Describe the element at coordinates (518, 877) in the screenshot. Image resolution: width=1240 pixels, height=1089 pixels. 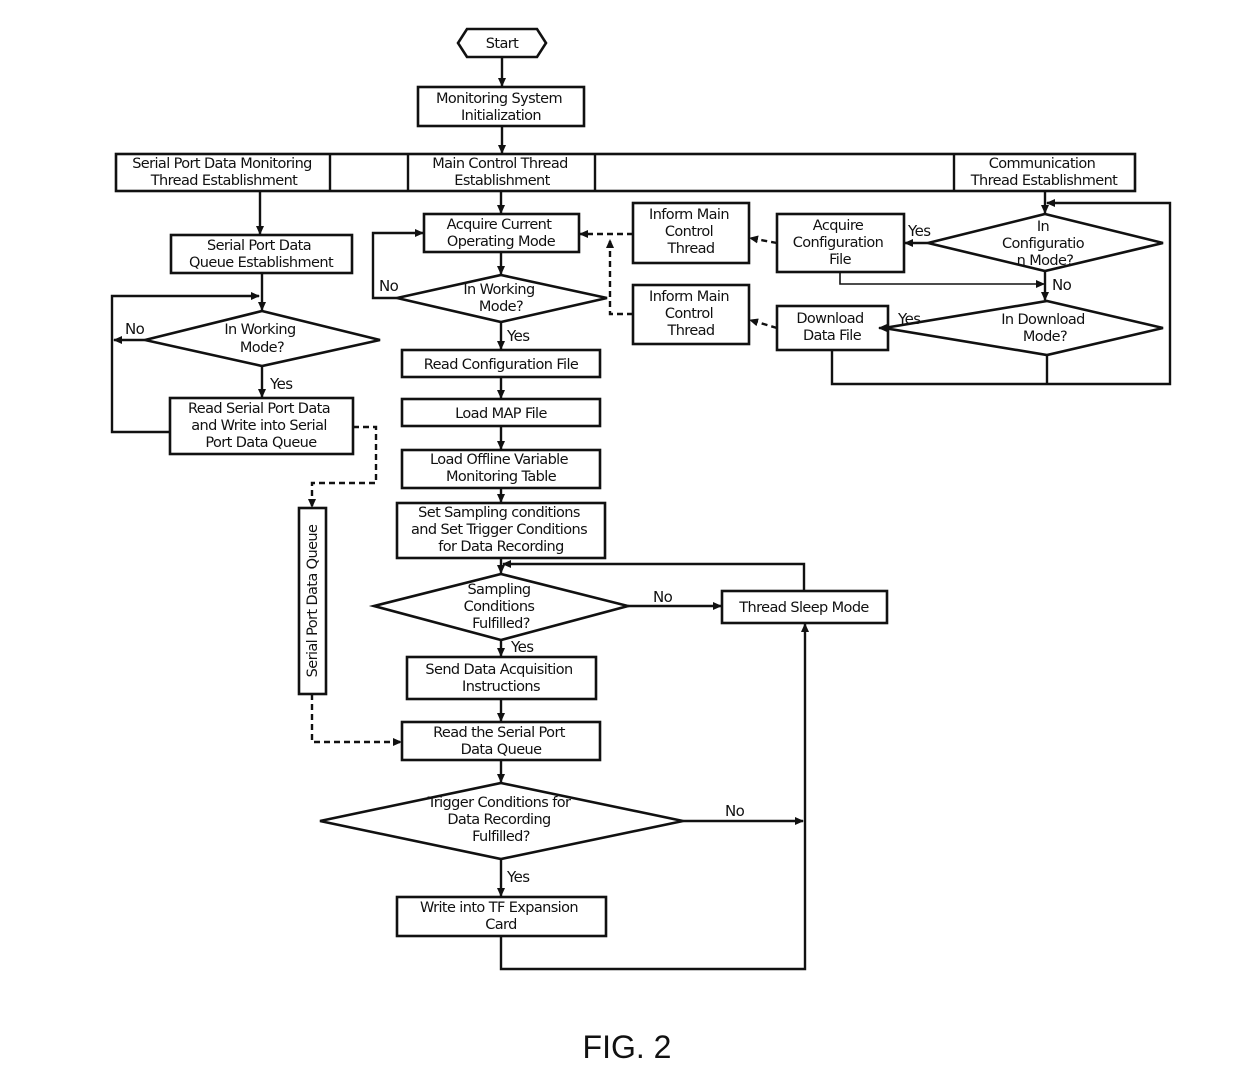
I see `label-yes-trigger: Yes` at that location.